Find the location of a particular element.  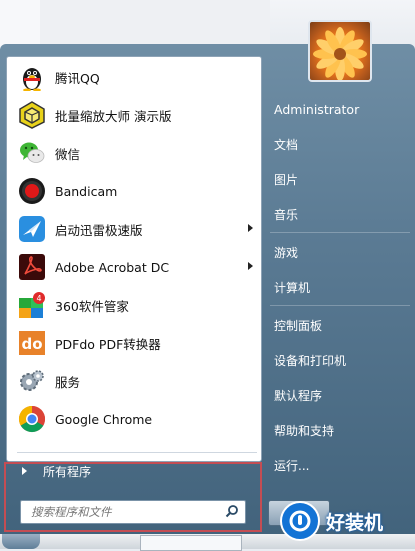

program-label: 微信 is located at coordinates (68, 154).